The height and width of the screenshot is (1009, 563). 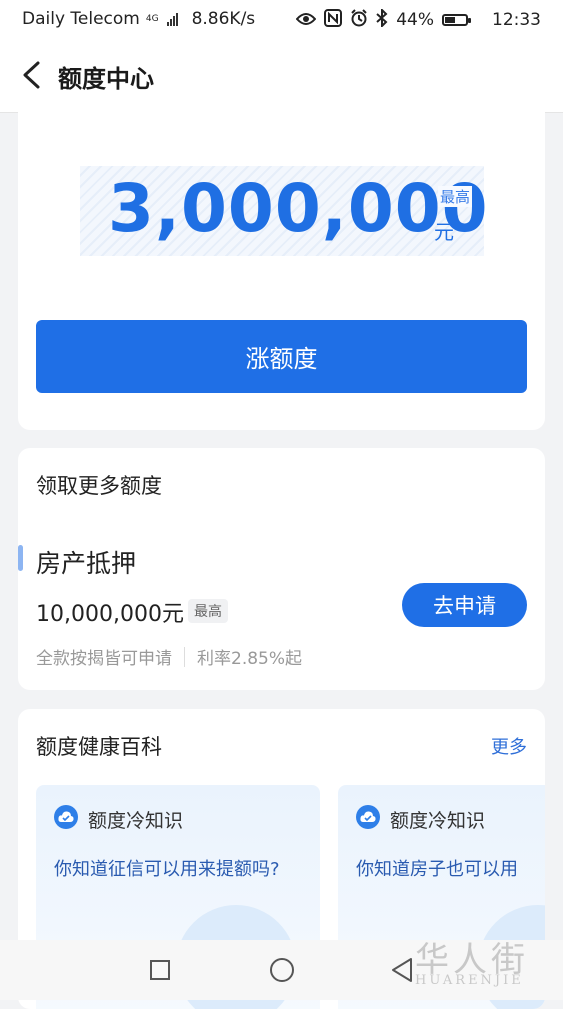 I want to click on system-back-icon, so click(x=402, y=972).